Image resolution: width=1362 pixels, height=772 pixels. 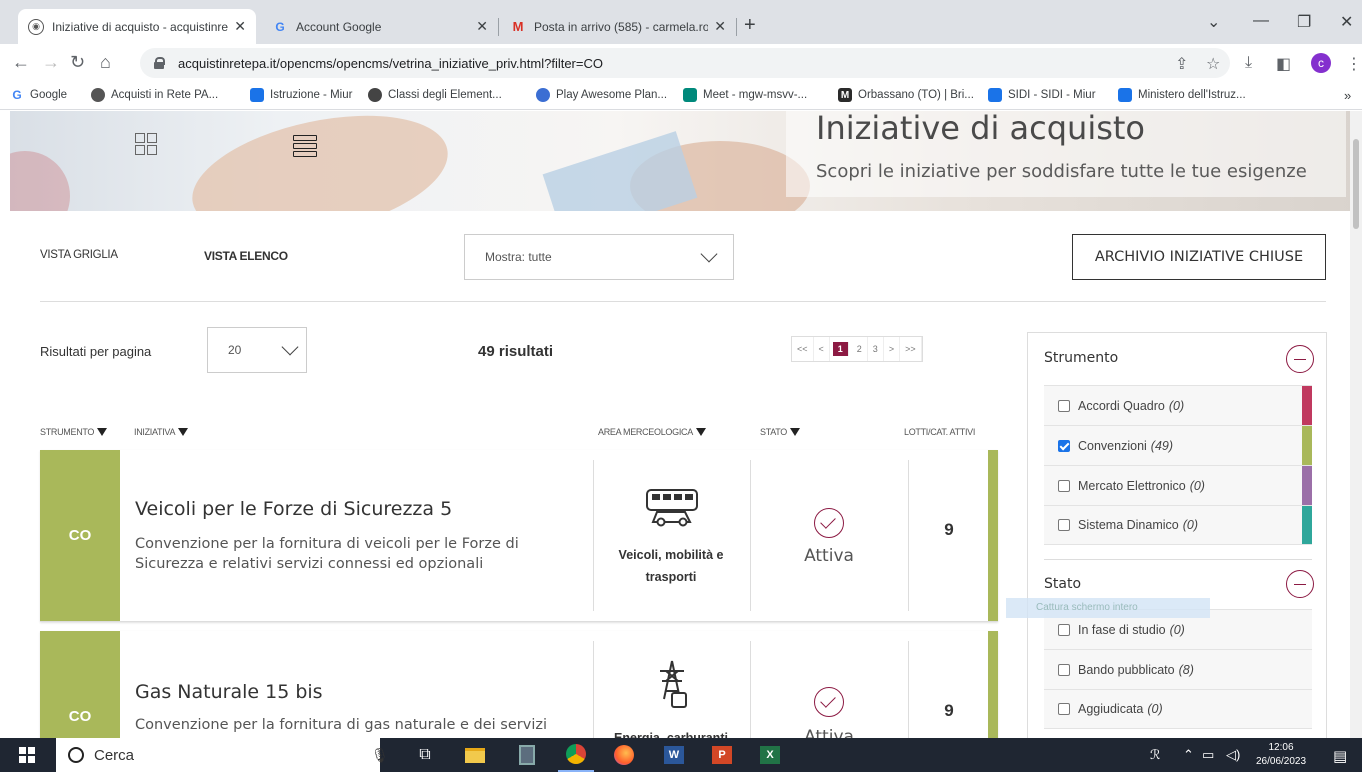 I want to click on side-panel-icon: ◧, so click(x=1283, y=64).